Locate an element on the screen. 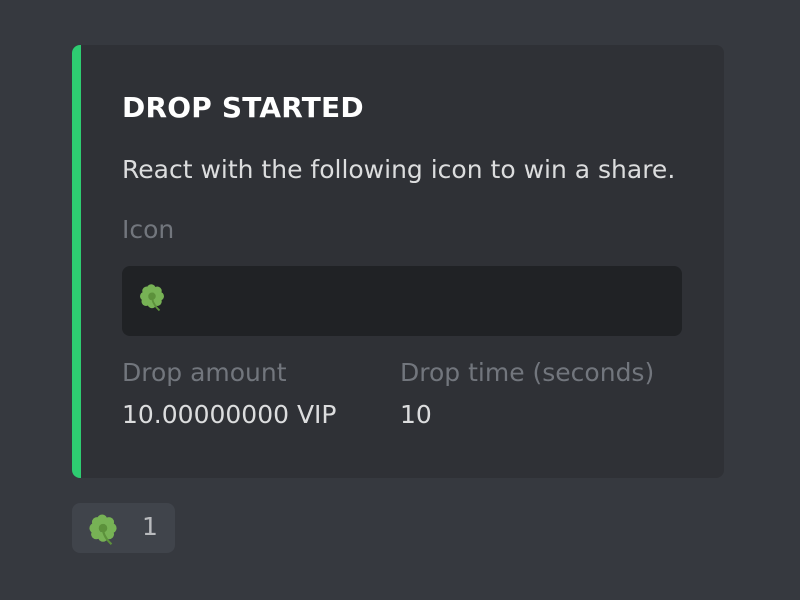 The image size is (800, 600). drop-time-label: Drop time (seconds) is located at coordinates (527, 372).